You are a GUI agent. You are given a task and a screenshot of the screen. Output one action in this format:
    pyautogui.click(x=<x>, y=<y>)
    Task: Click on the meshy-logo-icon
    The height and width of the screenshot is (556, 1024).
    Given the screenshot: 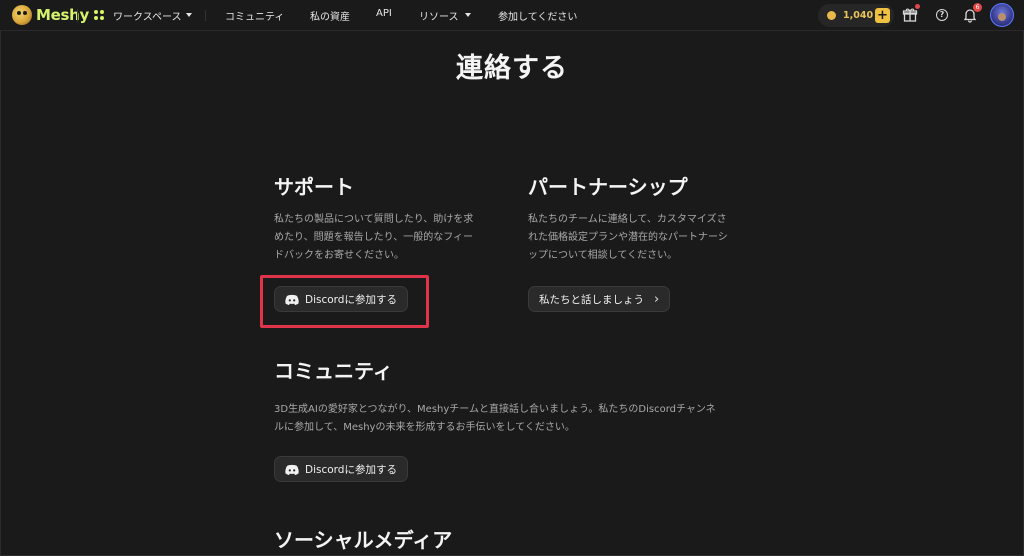 What is the action you would take?
    pyautogui.click(x=22, y=15)
    